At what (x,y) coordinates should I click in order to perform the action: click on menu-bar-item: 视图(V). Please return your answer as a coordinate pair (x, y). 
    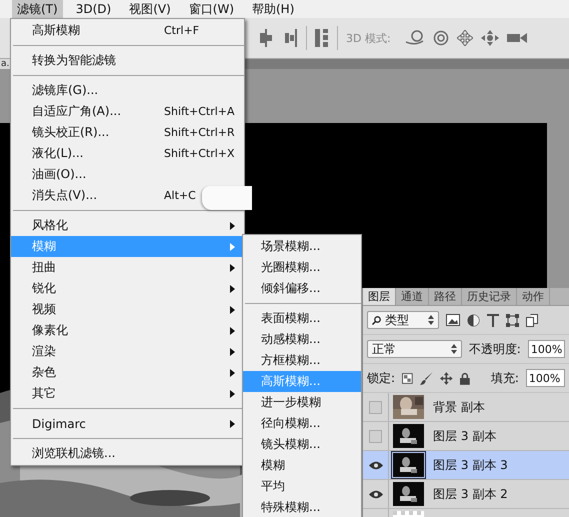
    Looking at the image, I should click on (150, 9).